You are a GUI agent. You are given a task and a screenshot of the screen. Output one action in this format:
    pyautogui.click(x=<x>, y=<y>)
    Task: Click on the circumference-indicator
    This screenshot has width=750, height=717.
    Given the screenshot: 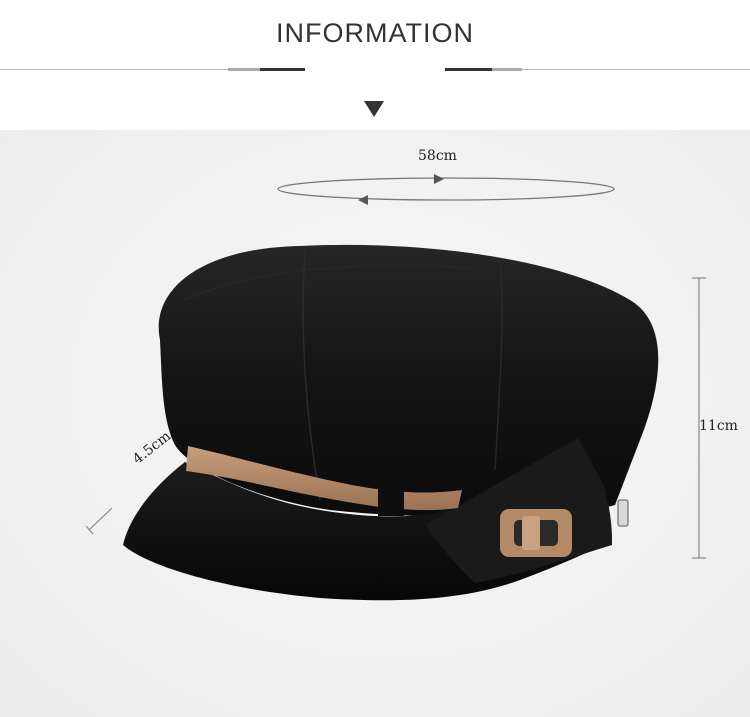 What is the action you would take?
    pyautogui.click(x=446, y=189)
    